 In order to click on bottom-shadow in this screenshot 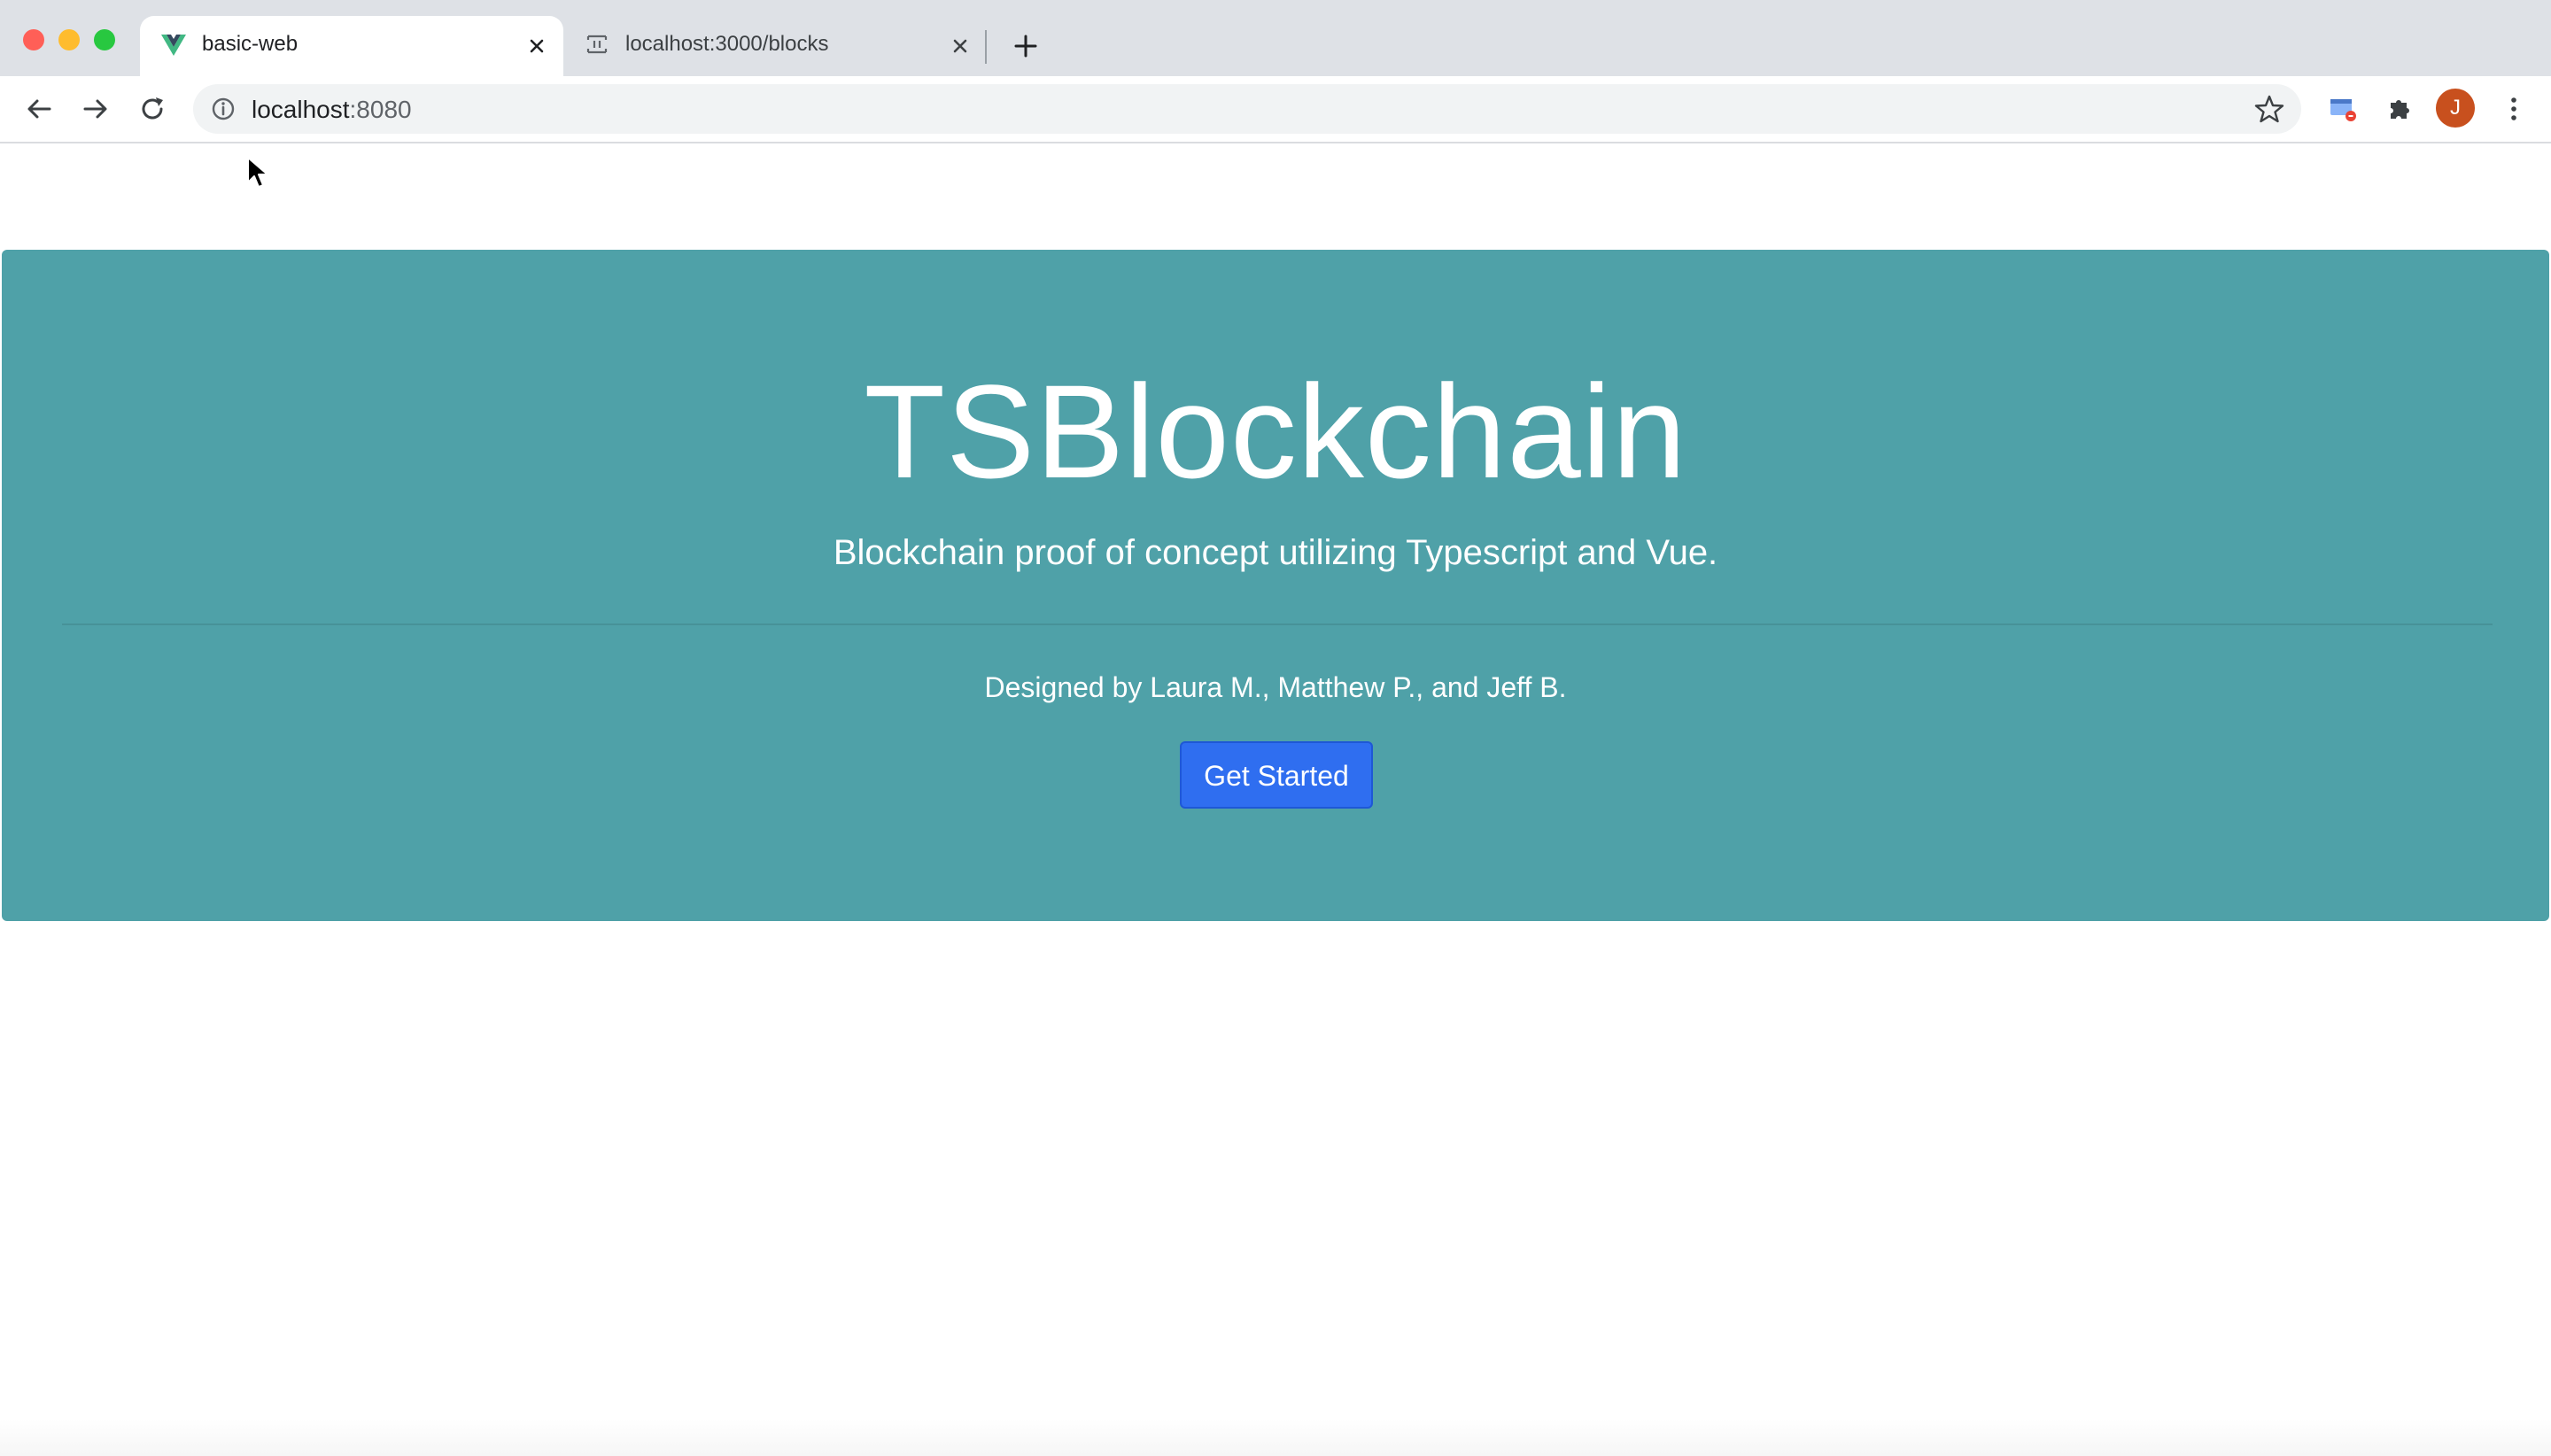, I will do `click(1275, 1437)`.